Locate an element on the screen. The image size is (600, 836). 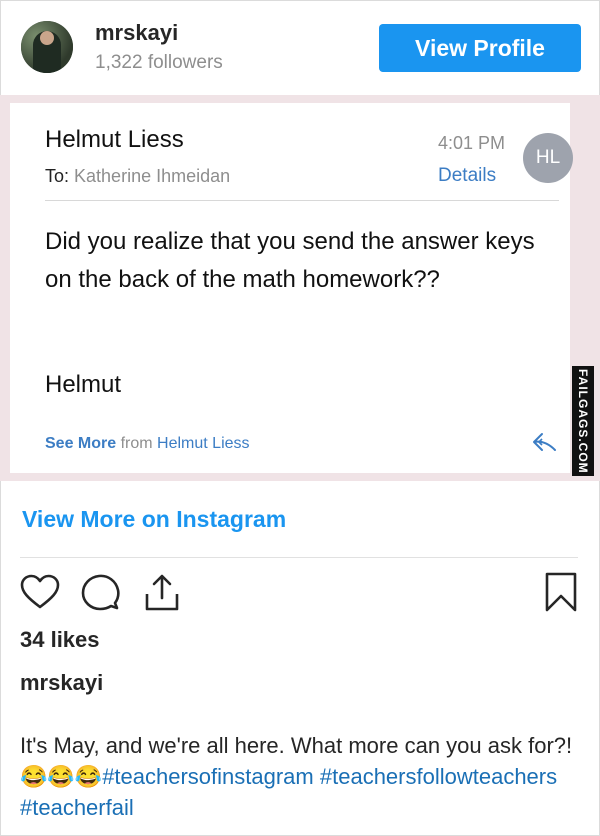
email-divider is located at coordinates (302, 200).